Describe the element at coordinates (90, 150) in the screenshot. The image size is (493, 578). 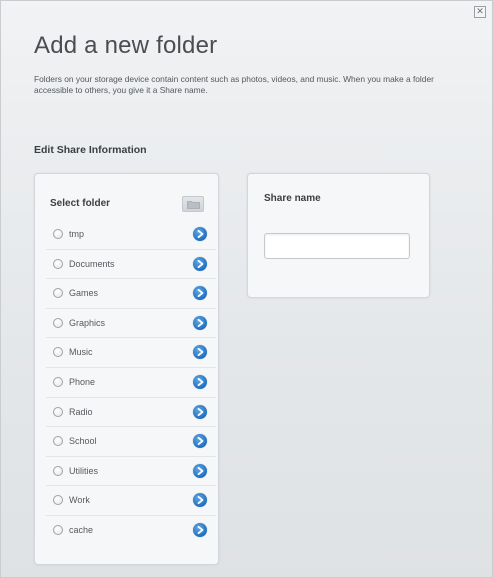
I see `section-title: Edit Share Information` at that location.